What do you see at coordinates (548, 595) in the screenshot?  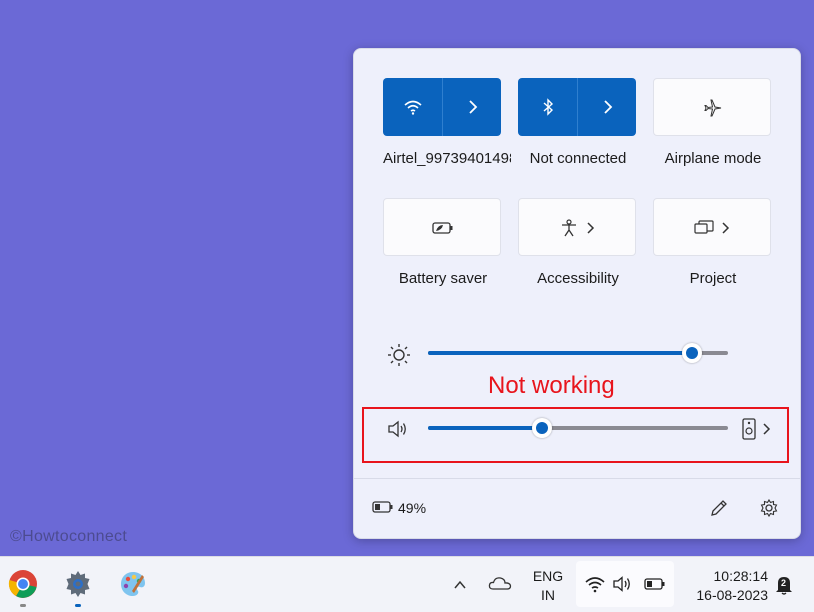 I see `language-line2: IN` at bounding box center [548, 595].